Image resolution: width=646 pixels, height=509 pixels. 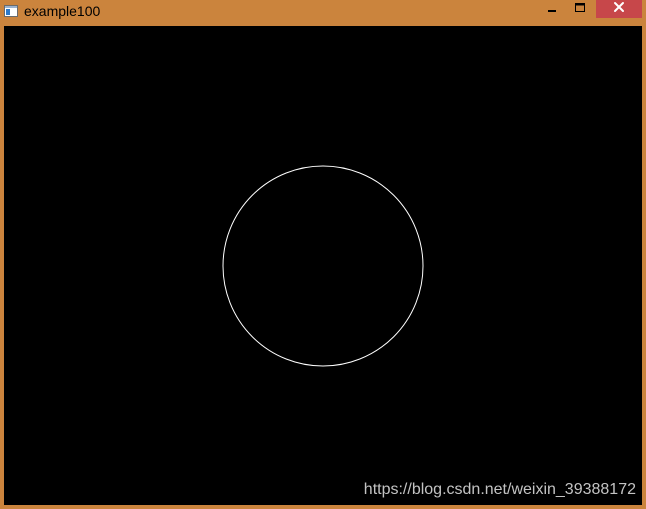 I want to click on close-button, so click(x=619, y=9).